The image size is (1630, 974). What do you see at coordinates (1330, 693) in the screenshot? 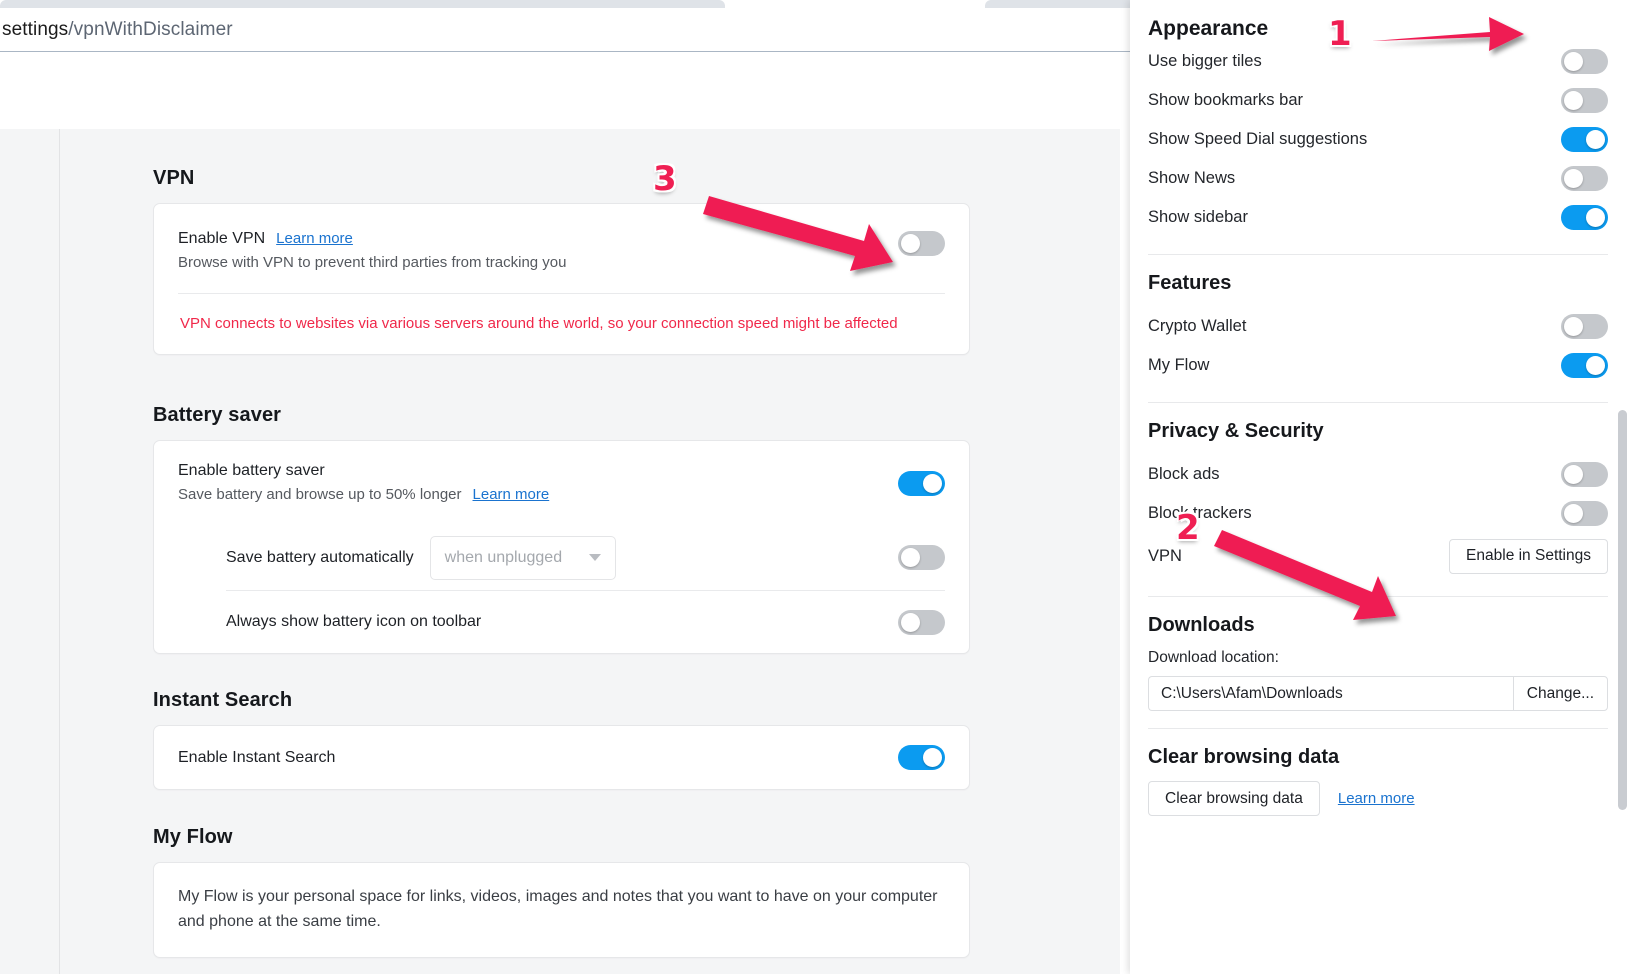
I see `download-location-field: C:\Users\Afam\Downloads` at bounding box center [1330, 693].